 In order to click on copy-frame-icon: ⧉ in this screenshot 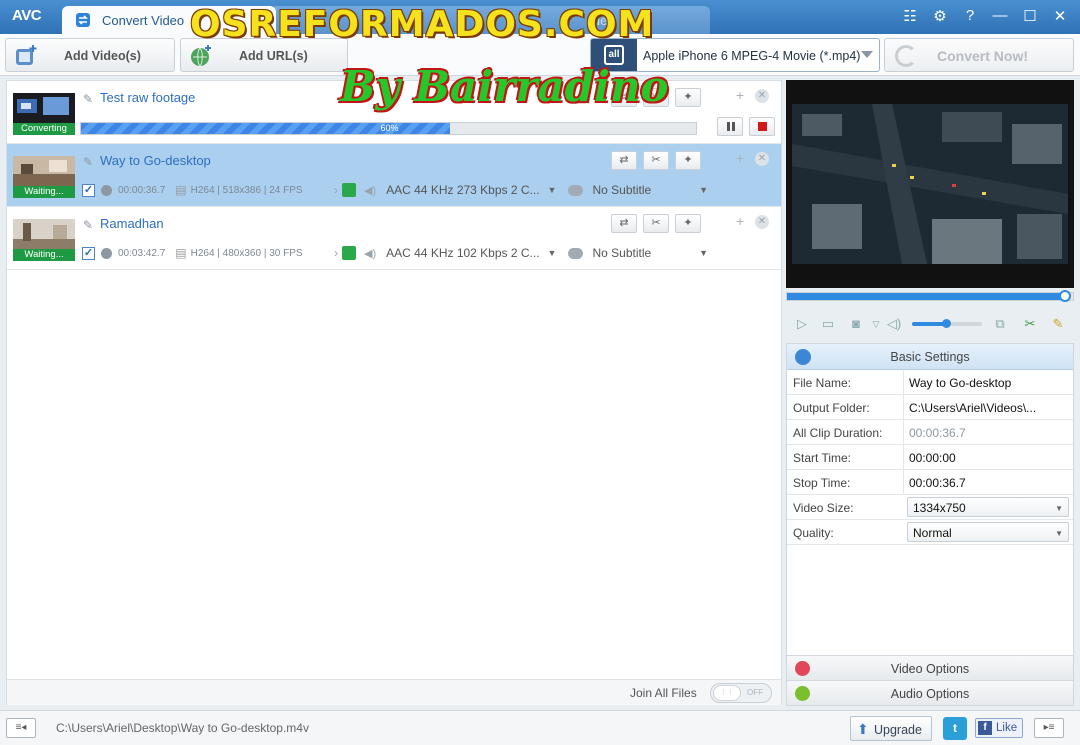, I will do `click(1000, 324)`.